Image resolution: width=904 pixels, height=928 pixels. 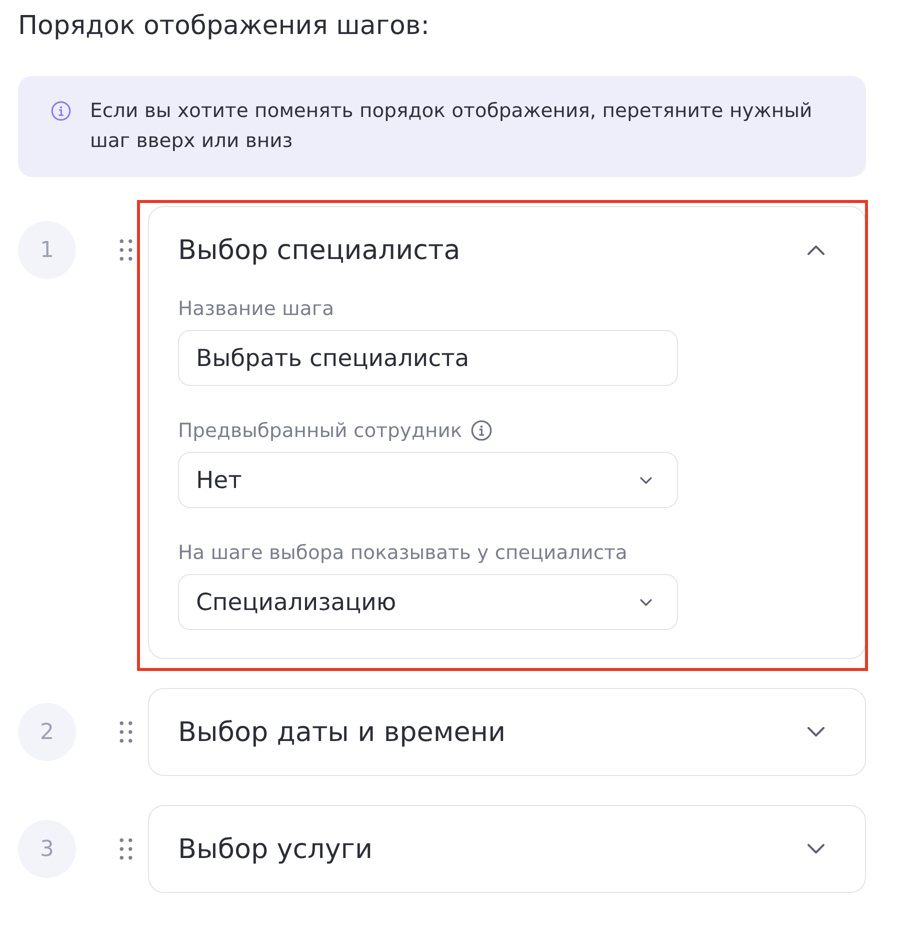 What do you see at coordinates (452, 126) in the screenshot?
I see `notice-text: Если вы хотите поменять порядок отображения, перетяните нужный шаг вверх или вниз` at bounding box center [452, 126].